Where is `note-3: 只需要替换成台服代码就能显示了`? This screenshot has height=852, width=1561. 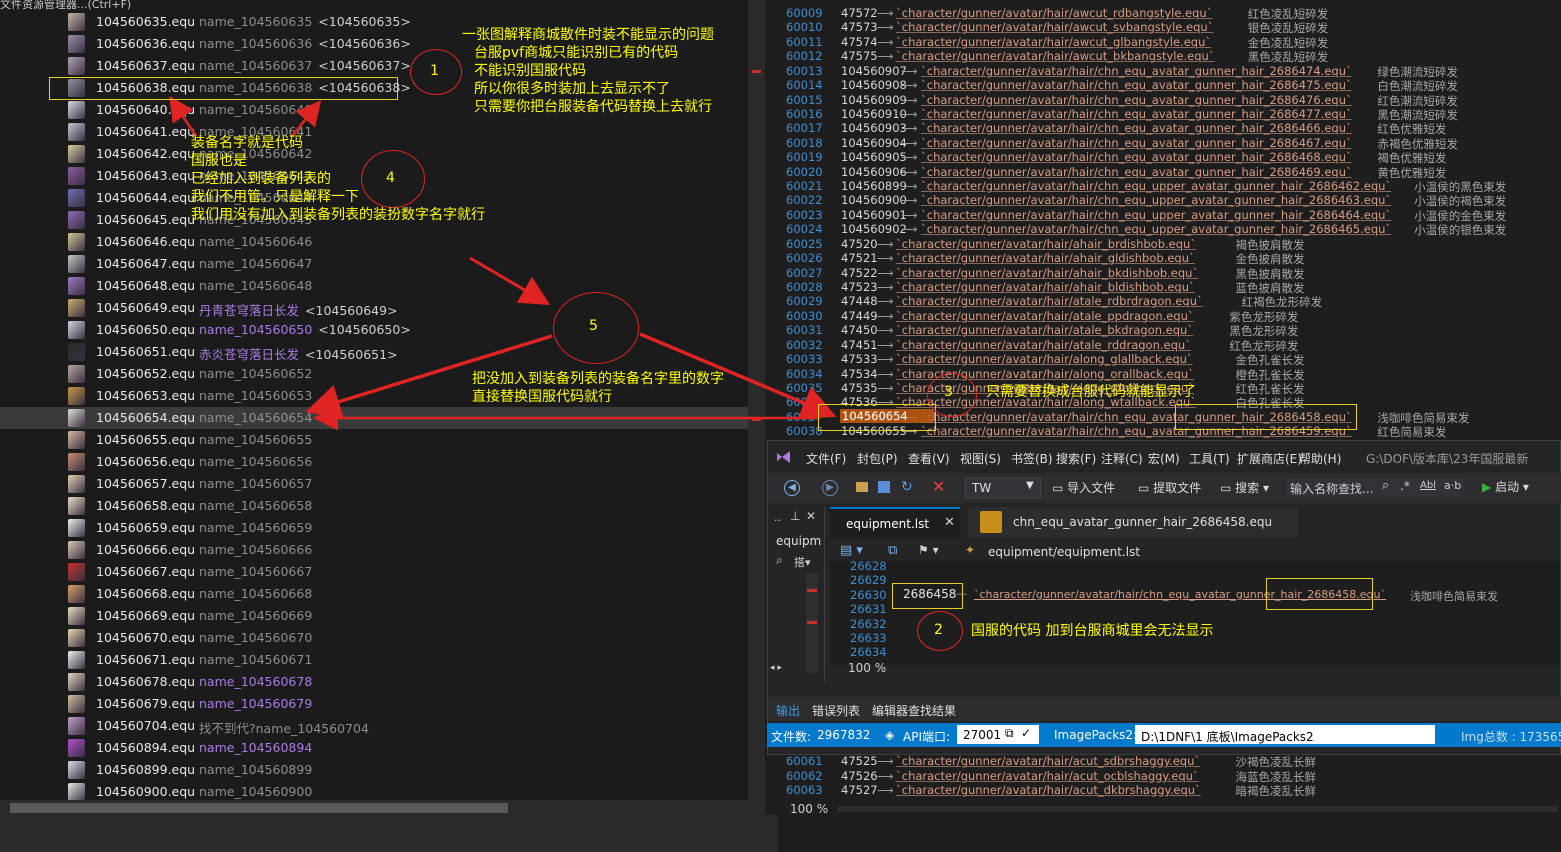
note-3: 只需要替换成台服代码就能显示了 is located at coordinates (1091, 392).